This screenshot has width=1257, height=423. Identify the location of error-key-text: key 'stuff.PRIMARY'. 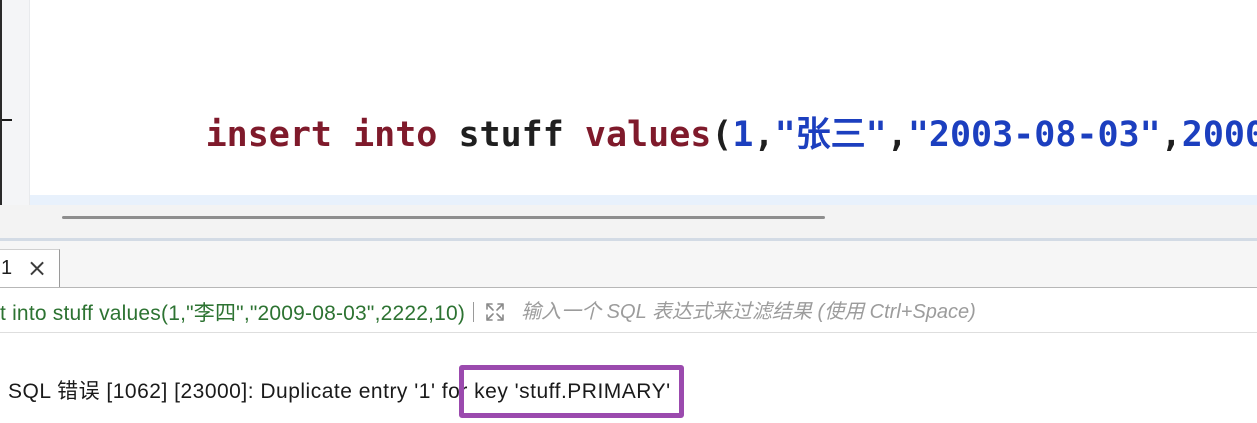
(572, 391).